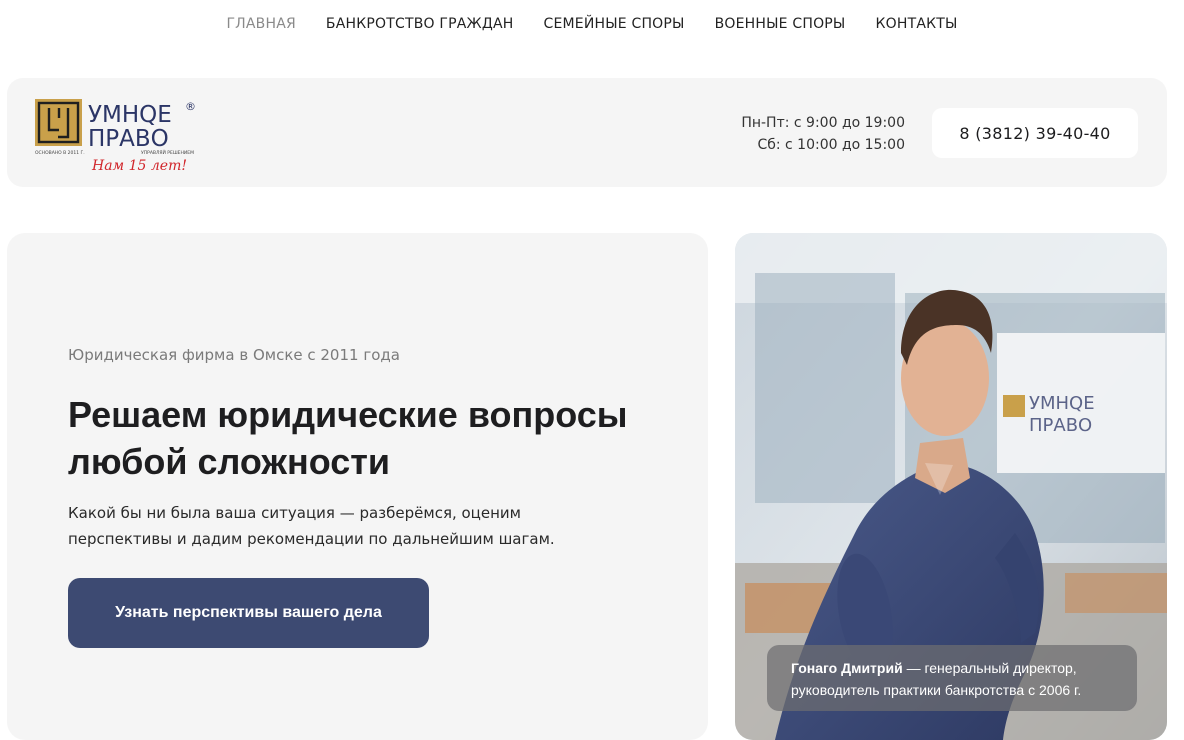 The image size is (1184, 740). What do you see at coordinates (139, 166) in the screenshot?
I see `logo-anniversary: Нам 15 лет!` at bounding box center [139, 166].